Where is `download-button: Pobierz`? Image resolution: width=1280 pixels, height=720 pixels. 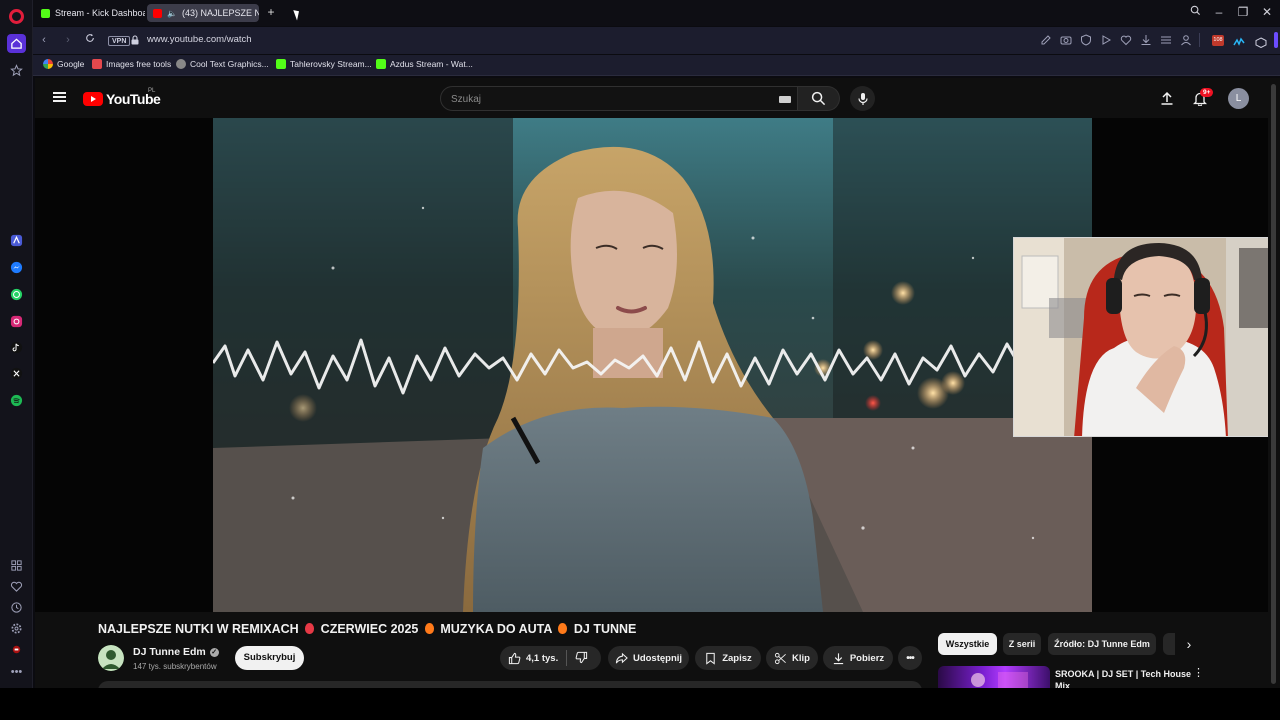
download-button: Pobierz is located at coordinates (858, 658).